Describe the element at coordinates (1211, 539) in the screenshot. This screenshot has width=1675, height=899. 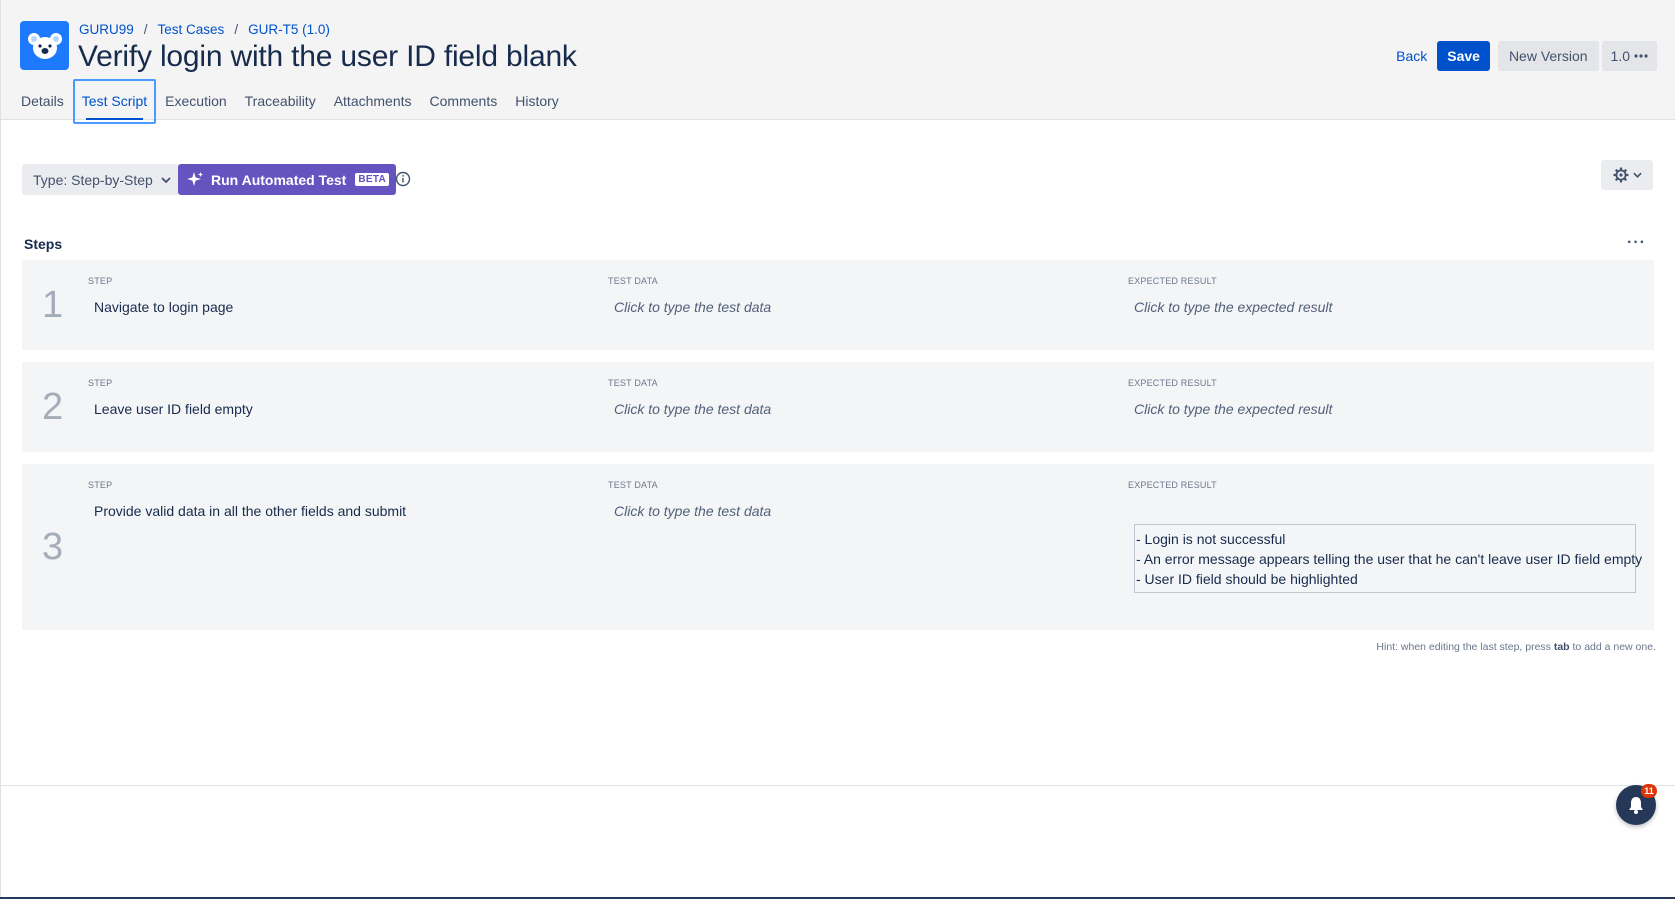
I see `expected-result-line: - Login is not successful` at that location.